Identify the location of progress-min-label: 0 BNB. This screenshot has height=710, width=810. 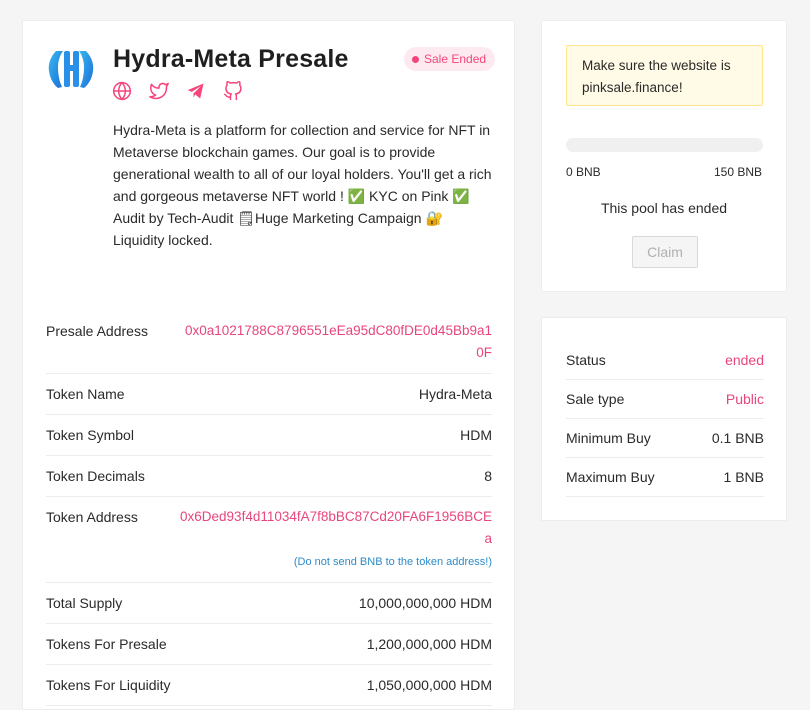
(583, 172).